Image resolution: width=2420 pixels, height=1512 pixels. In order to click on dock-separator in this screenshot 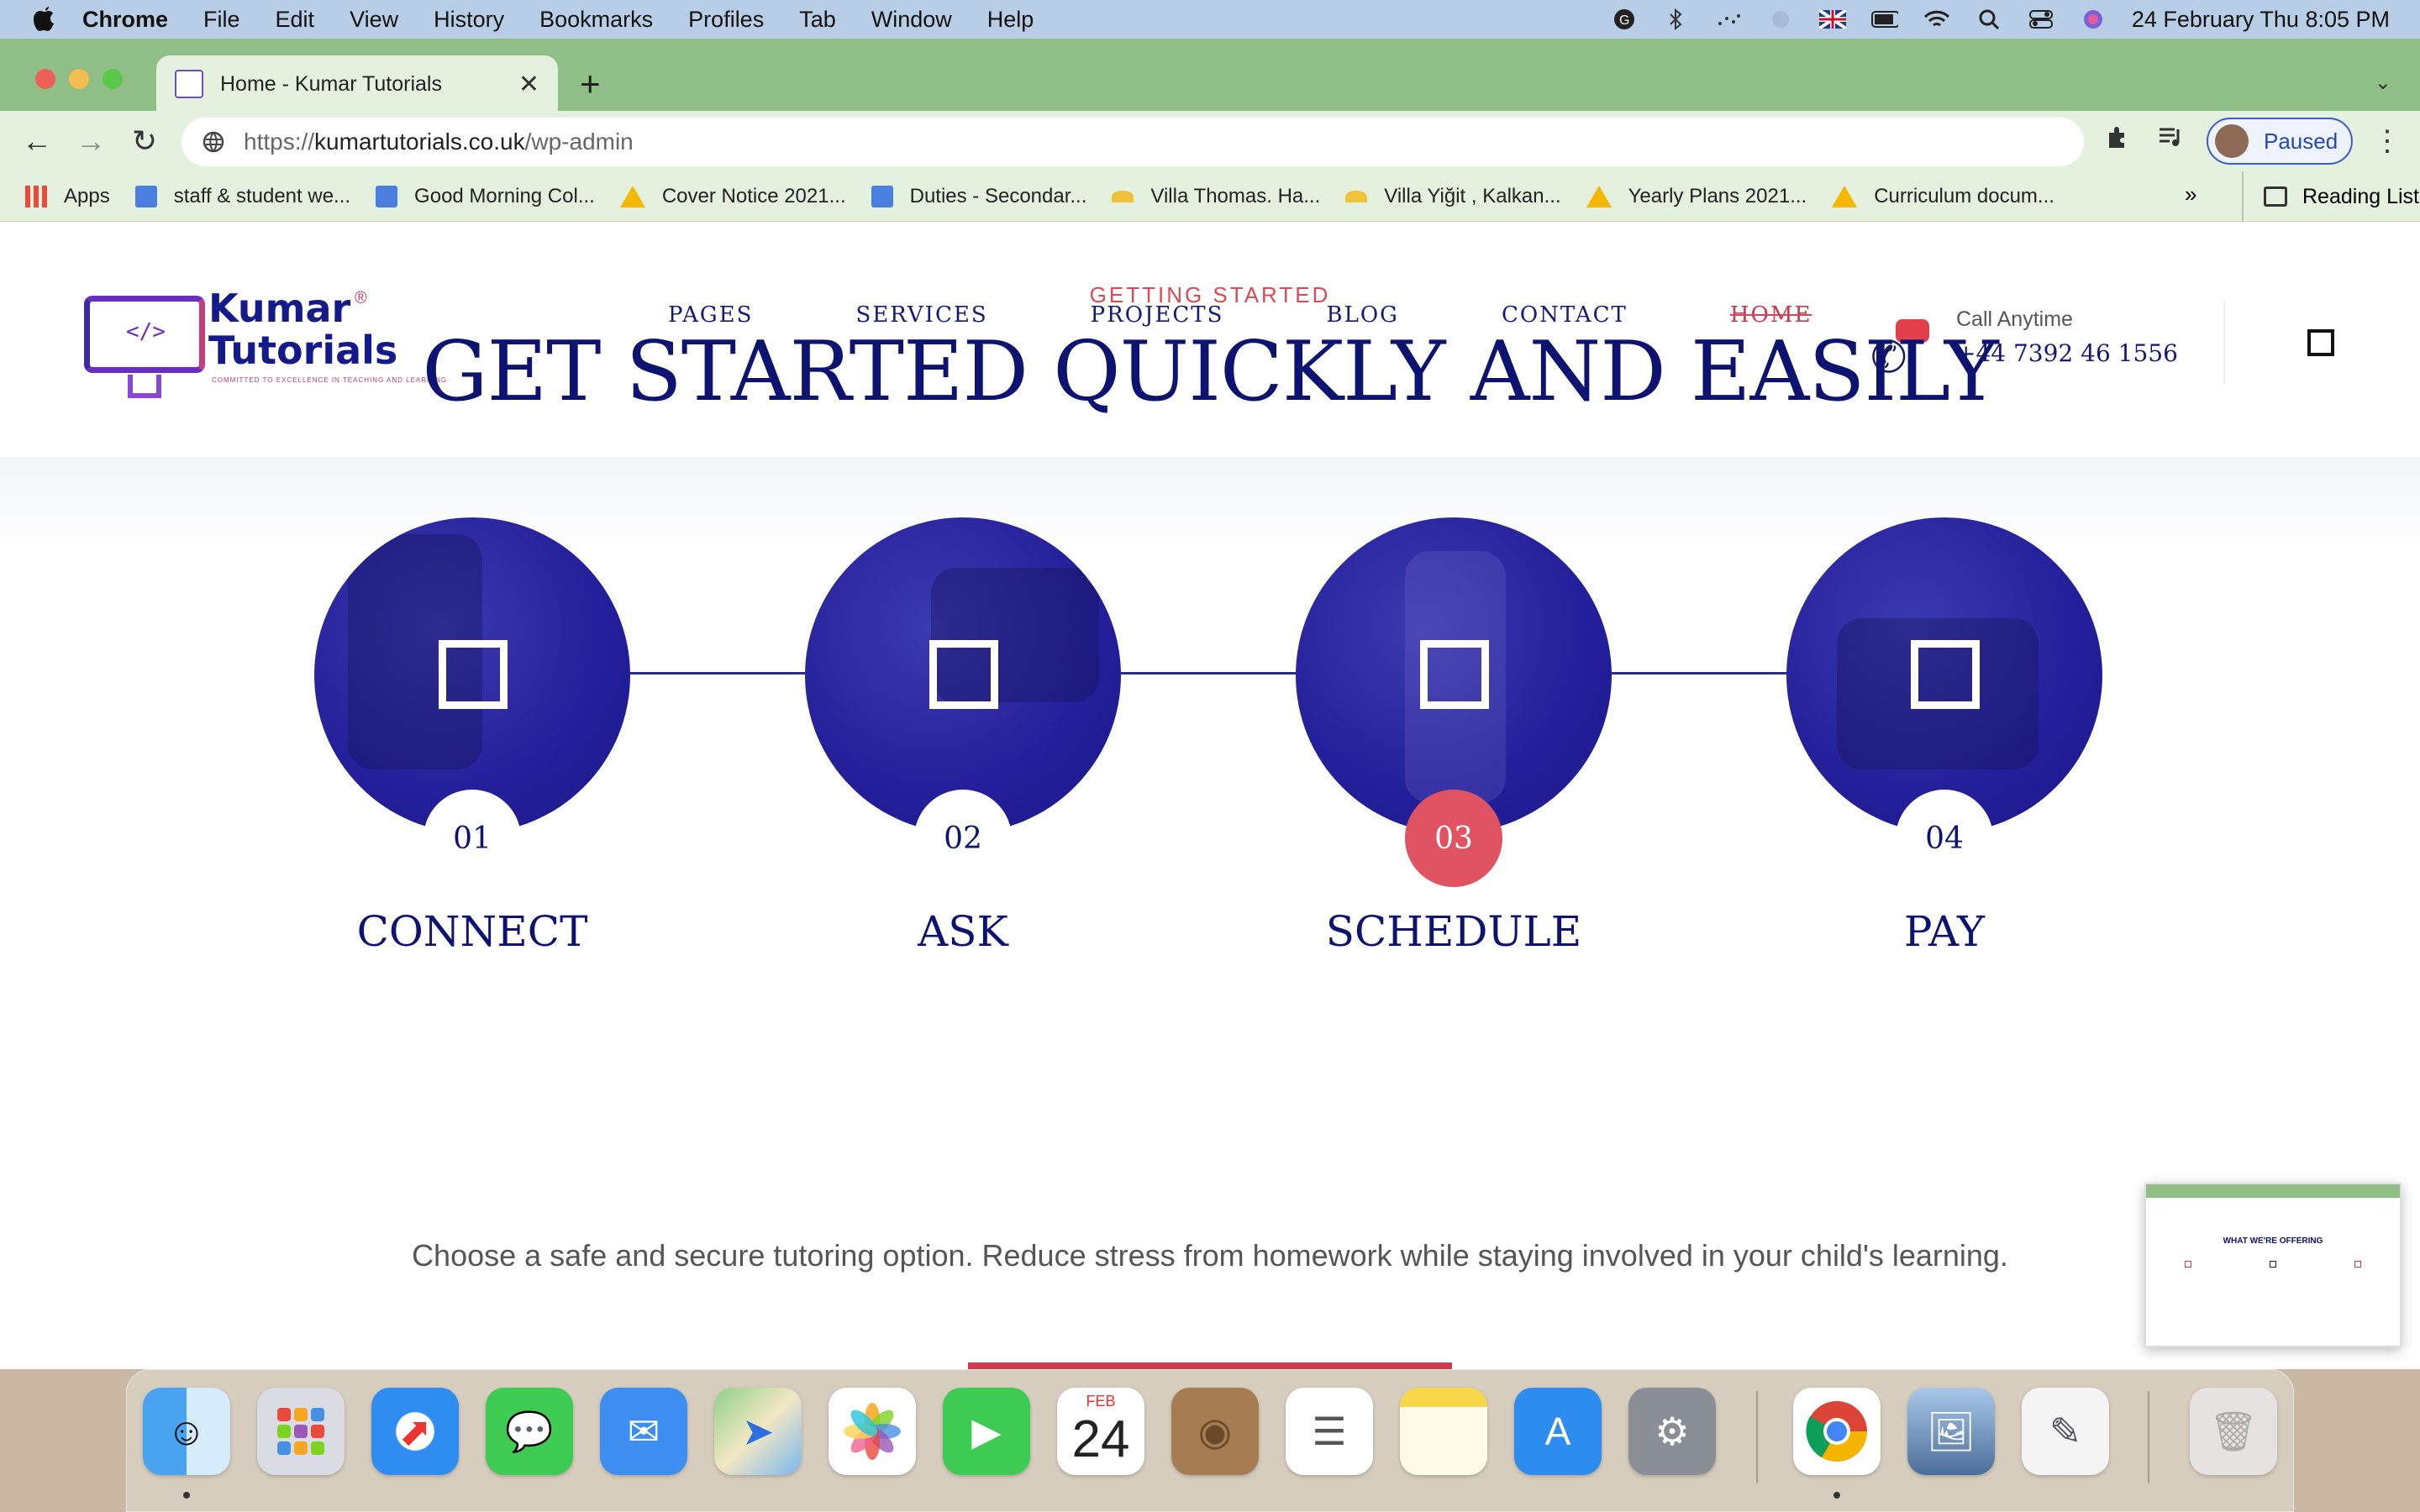, I will do `click(2148, 1437)`.